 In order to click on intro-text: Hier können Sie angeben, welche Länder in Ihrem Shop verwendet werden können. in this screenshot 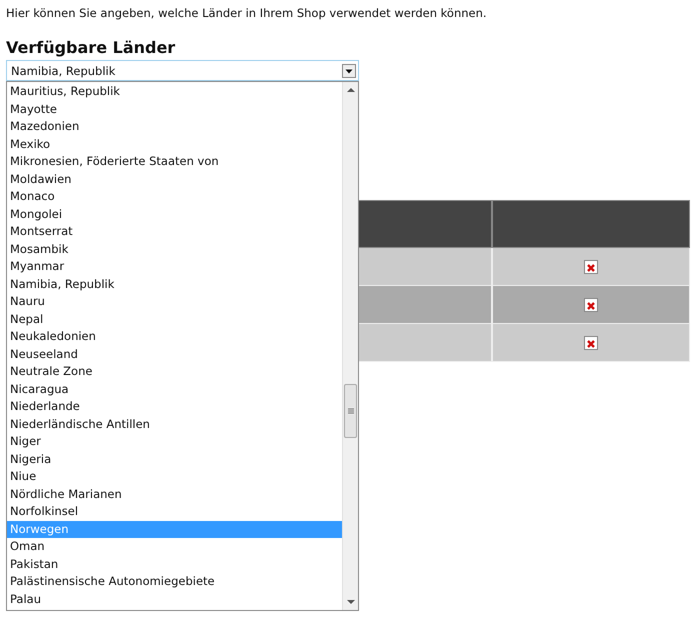, I will do `click(247, 12)`.